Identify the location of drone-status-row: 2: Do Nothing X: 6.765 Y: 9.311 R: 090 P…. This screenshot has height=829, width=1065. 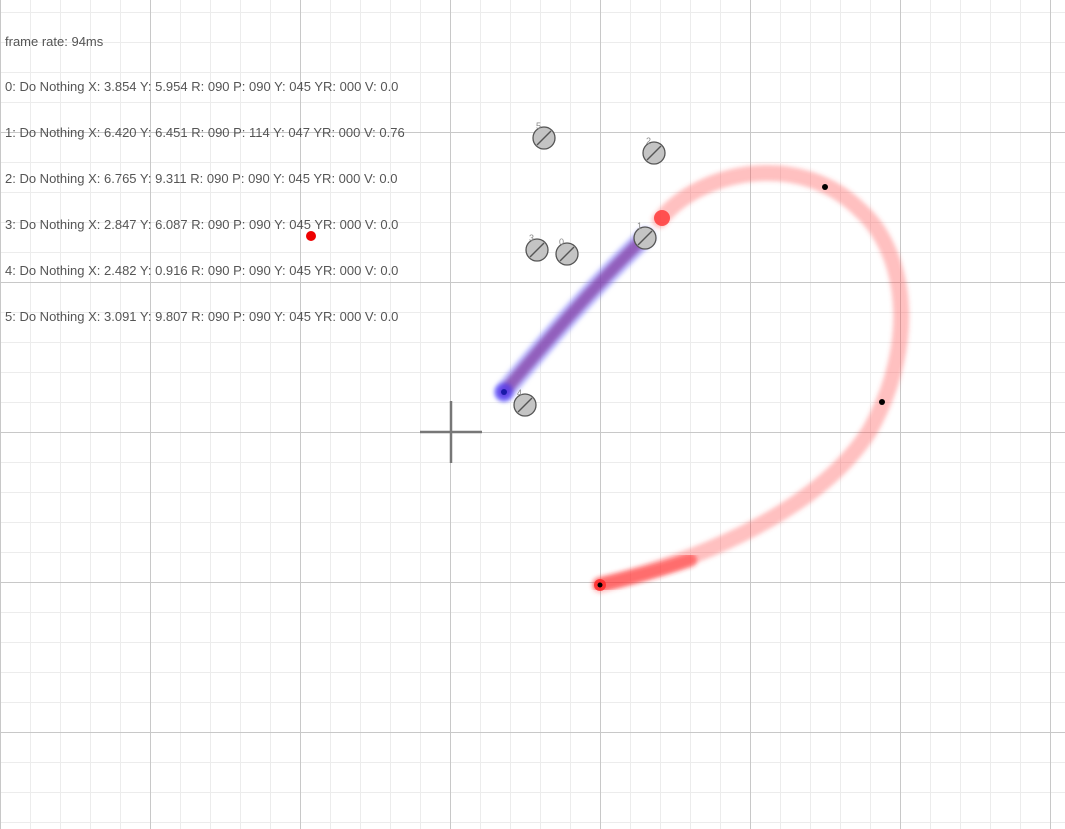
(201, 179).